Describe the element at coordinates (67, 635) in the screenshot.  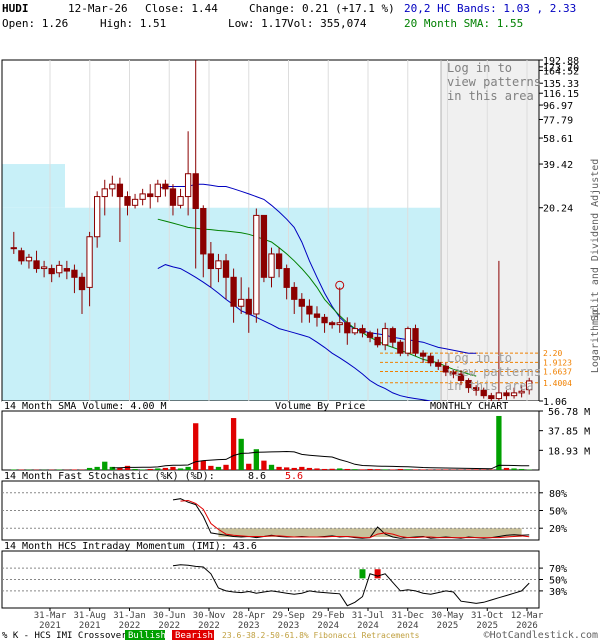
I see `footer-crossover-label: % K - HCS IMI Crossover,` at that location.